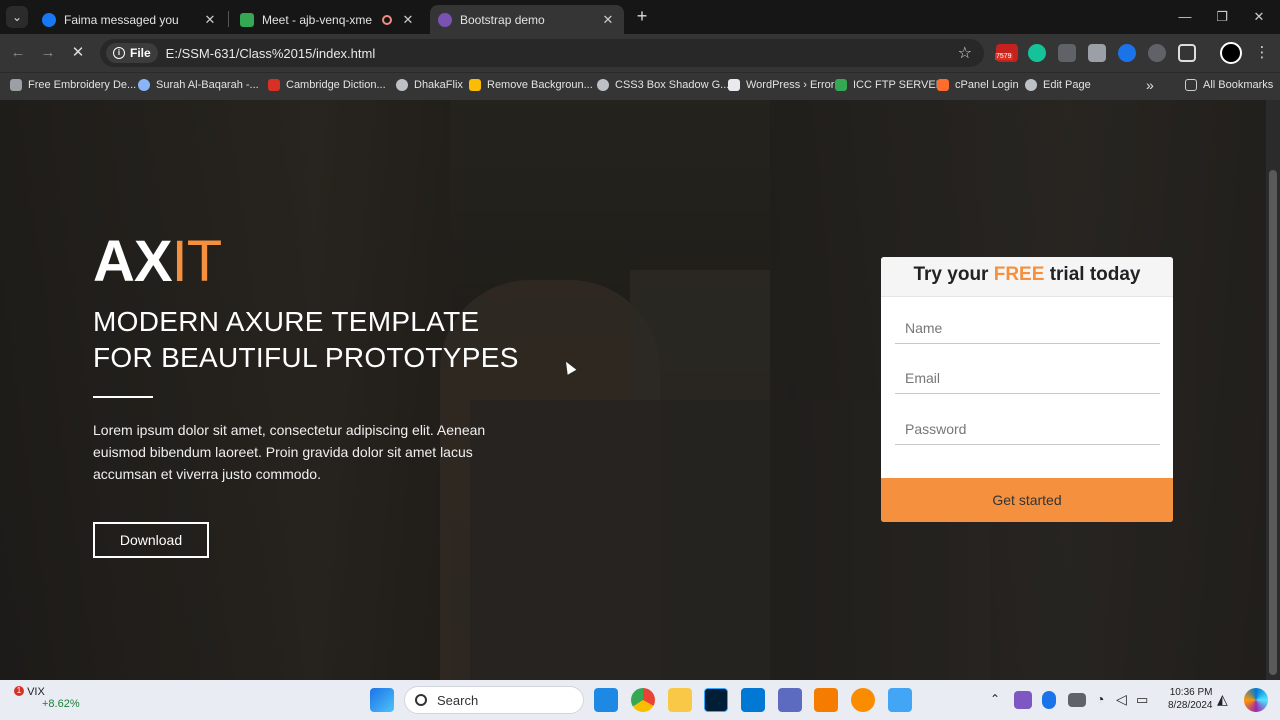 Image resolution: width=1280 pixels, height=720 pixels. Describe the element at coordinates (1006, 53) in the screenshot. I see `extension-badge-icon: 7579` at that location.